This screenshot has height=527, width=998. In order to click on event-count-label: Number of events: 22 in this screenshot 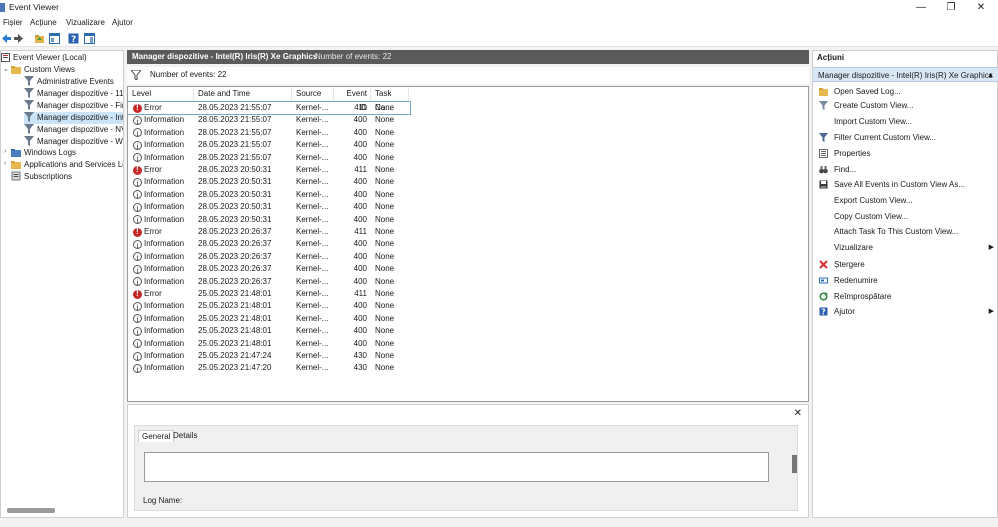, I will do `click(188, 74)`.